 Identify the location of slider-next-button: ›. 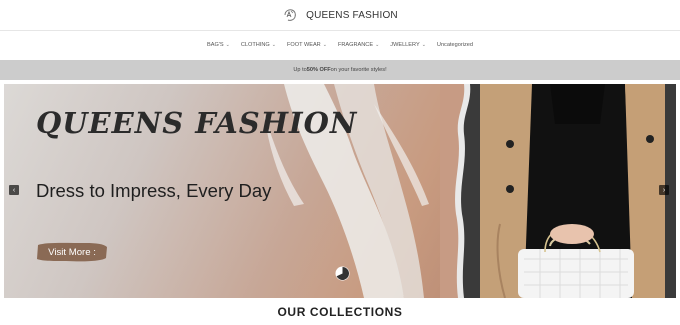
(664, 190).